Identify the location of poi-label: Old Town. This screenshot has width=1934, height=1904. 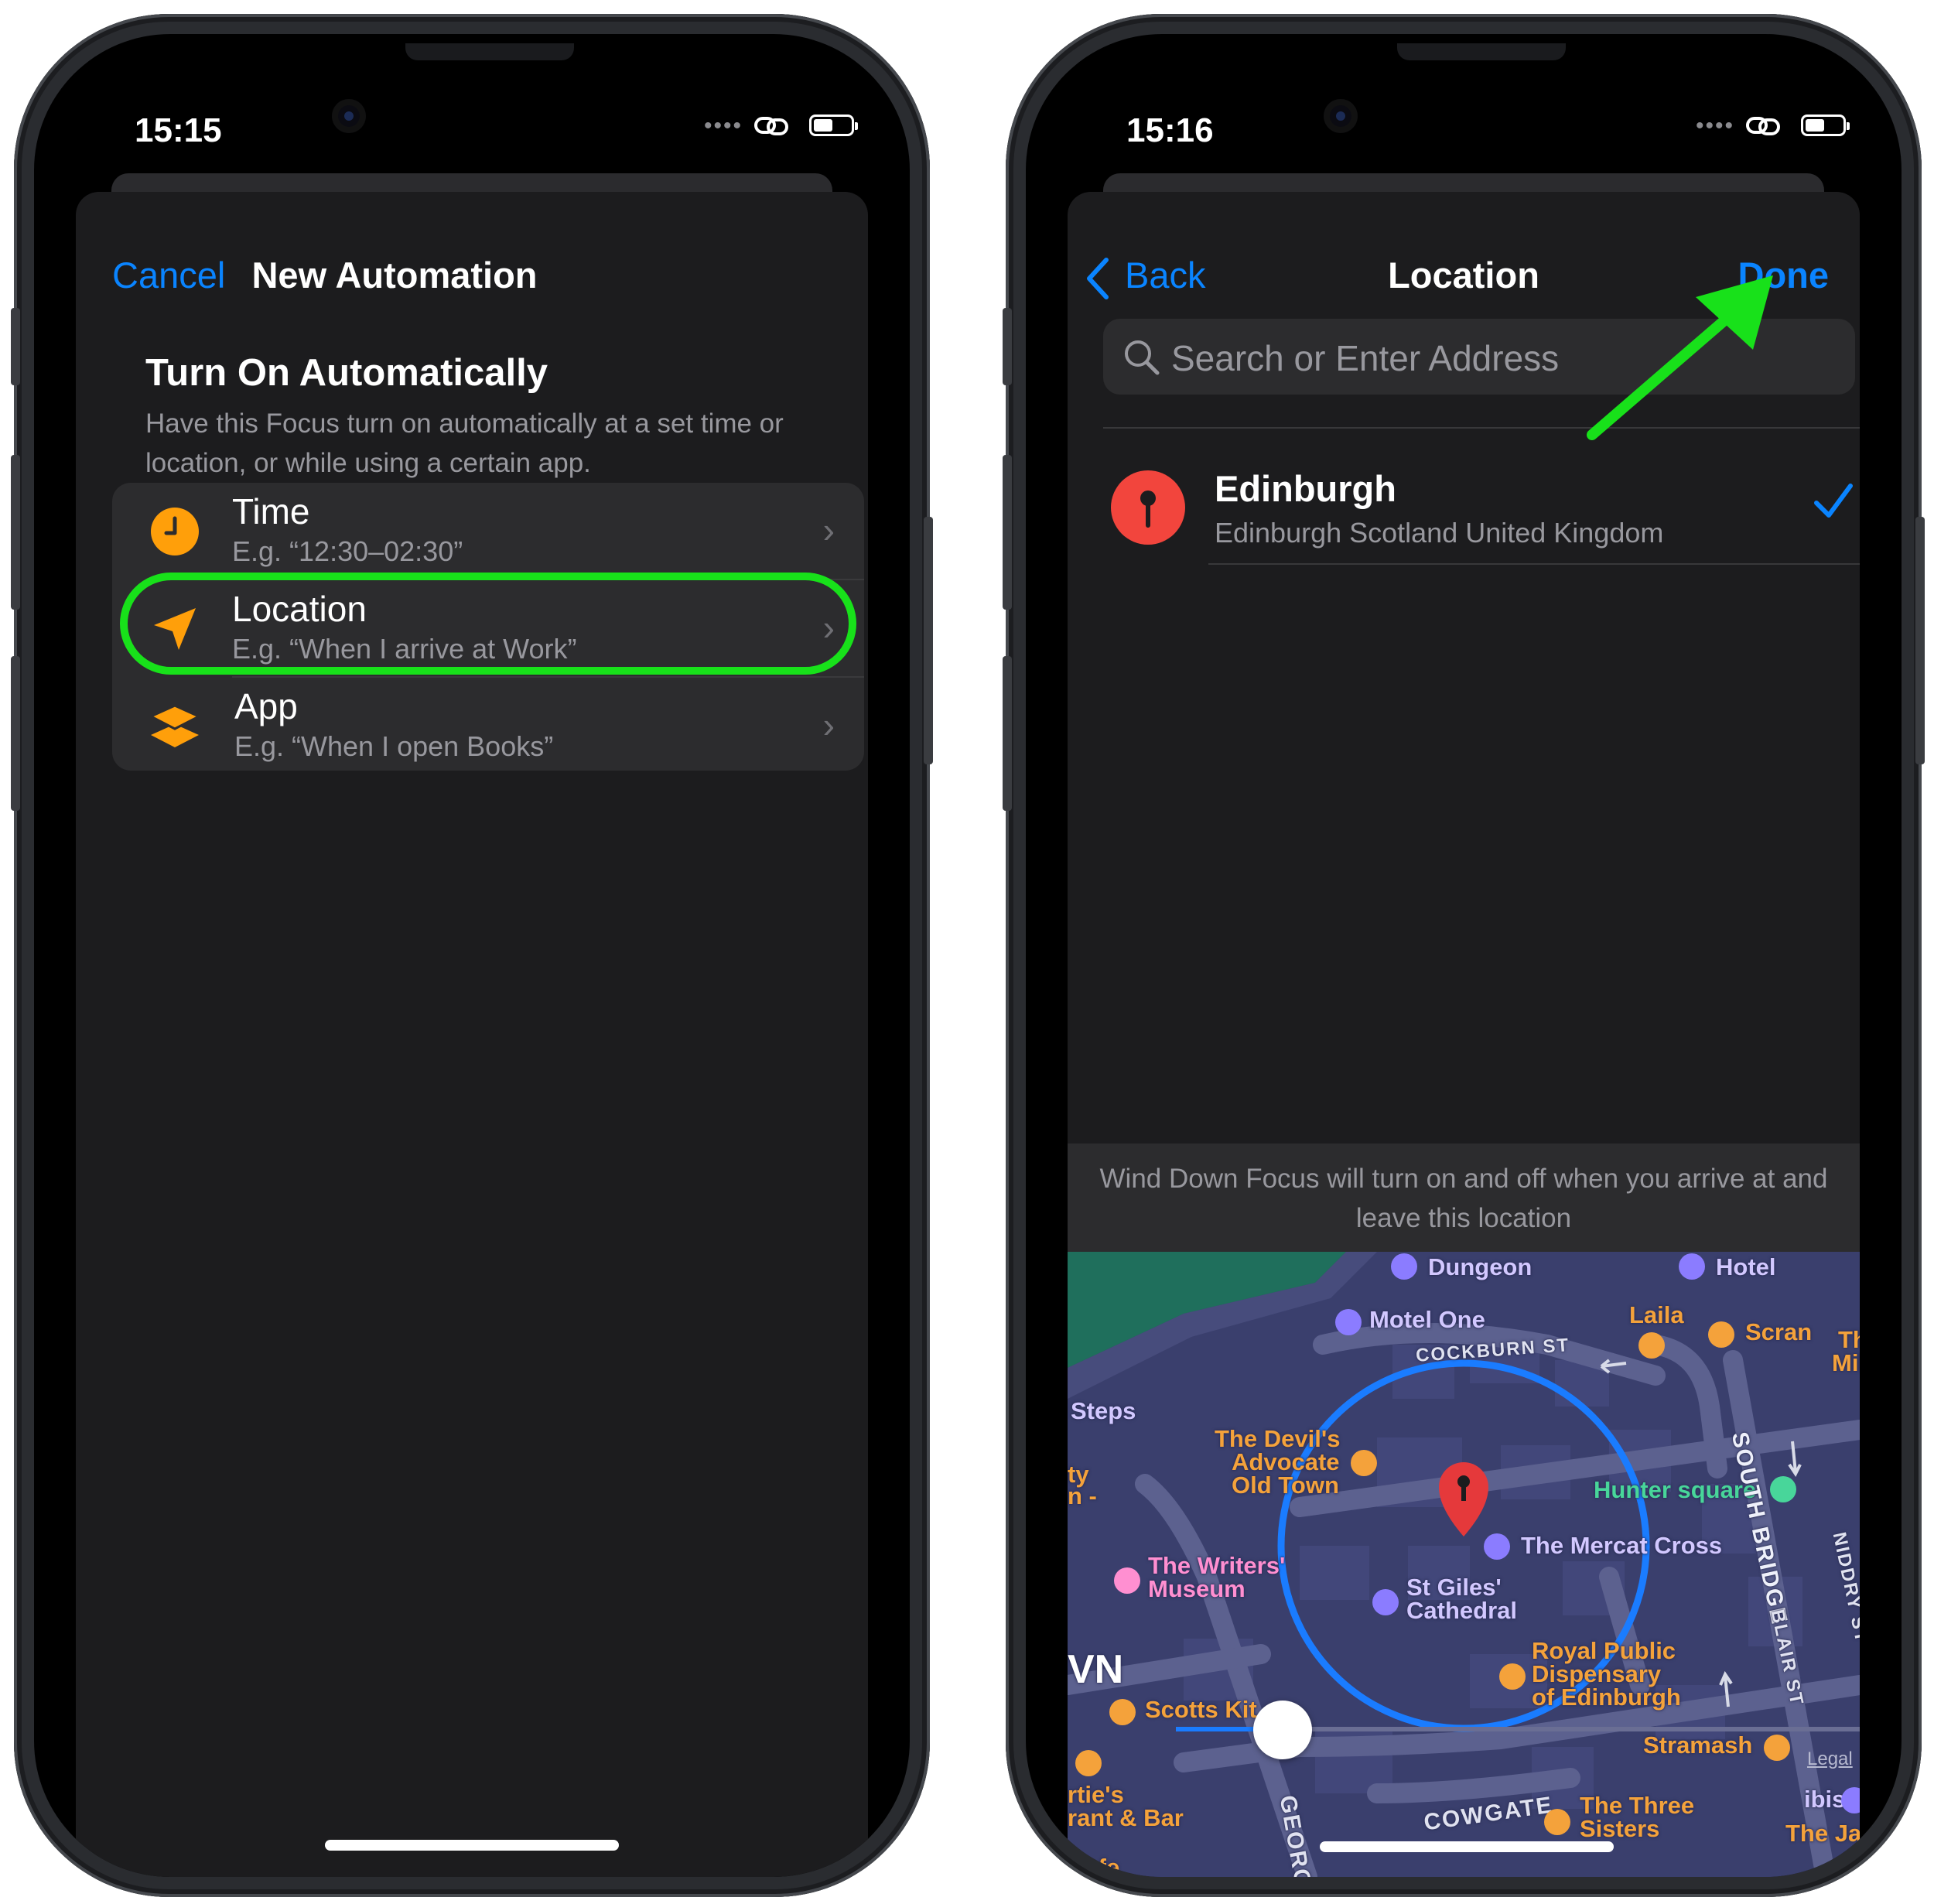
(1285, 1485).